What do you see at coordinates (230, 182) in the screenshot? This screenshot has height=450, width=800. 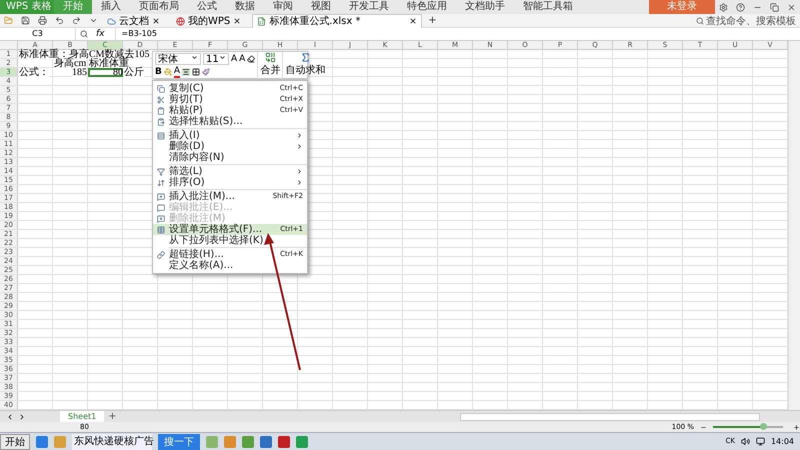 I see `menu-item: 排序(O)` at bounding box center [230, 182].